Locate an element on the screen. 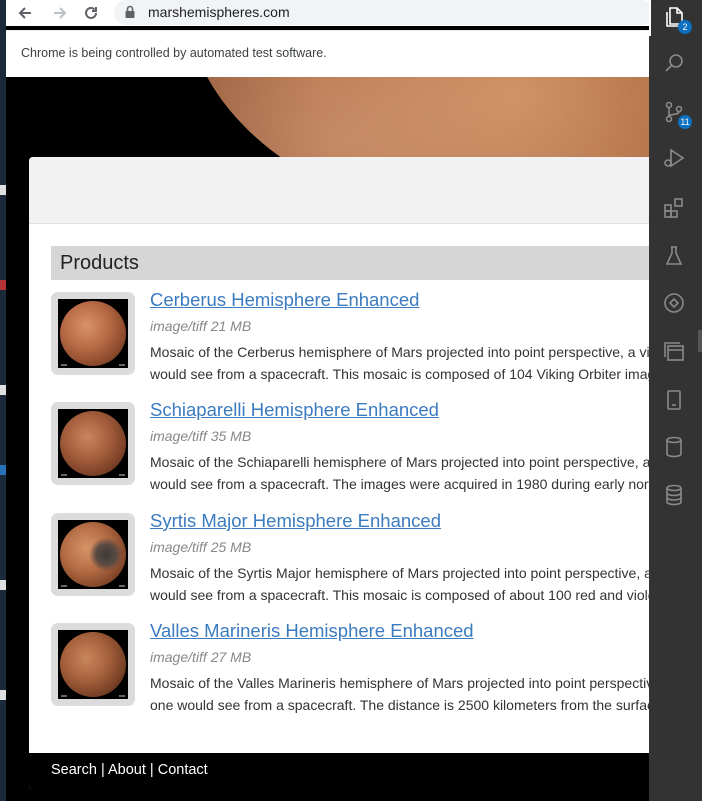 The height and width of the screenshot is (801, 702). products-heading-bar: Products is located at coordinates (350, 263).